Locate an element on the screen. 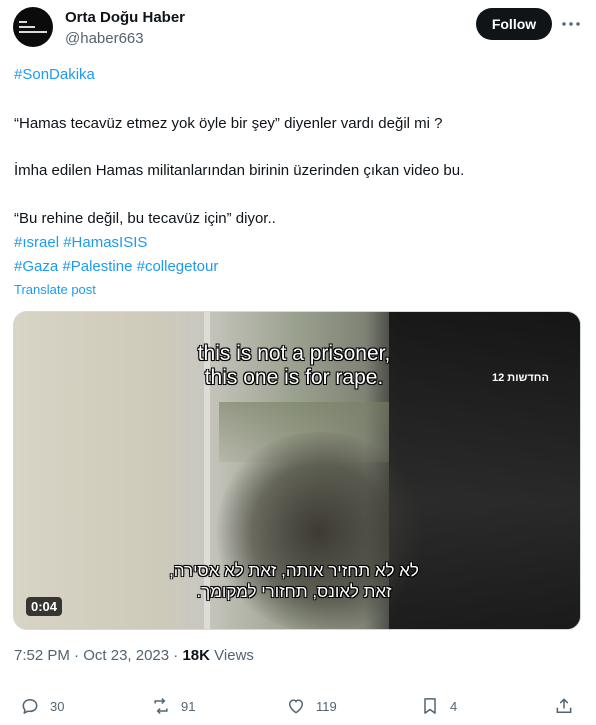 The width and height of the screenshot is (596, 725). views-label: Views is located at coordinates (234, 655).